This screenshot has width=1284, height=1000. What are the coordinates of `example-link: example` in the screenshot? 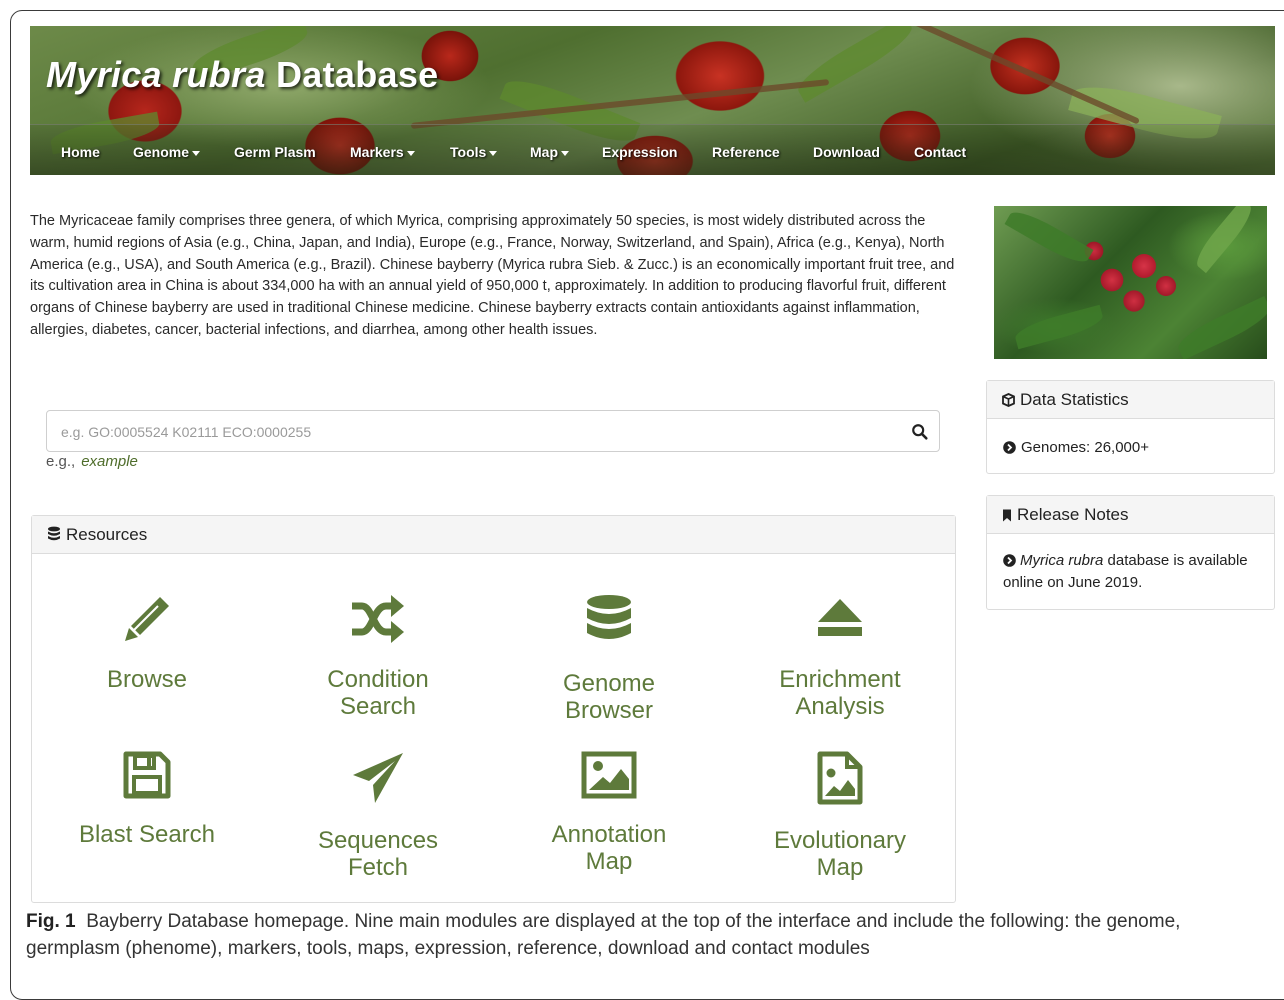 It's located at (109, 461).